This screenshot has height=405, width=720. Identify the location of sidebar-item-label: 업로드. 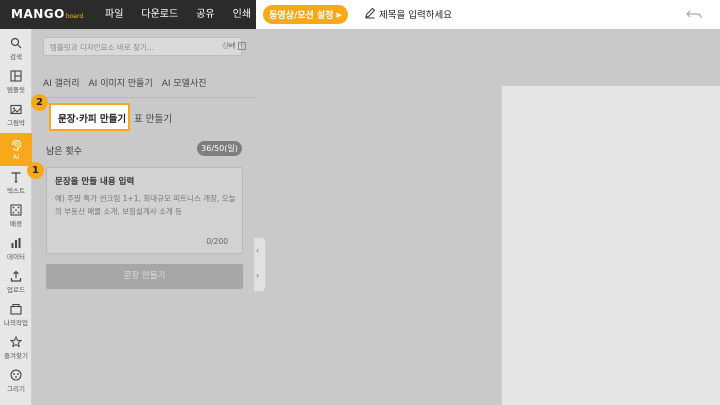
(16, 289).